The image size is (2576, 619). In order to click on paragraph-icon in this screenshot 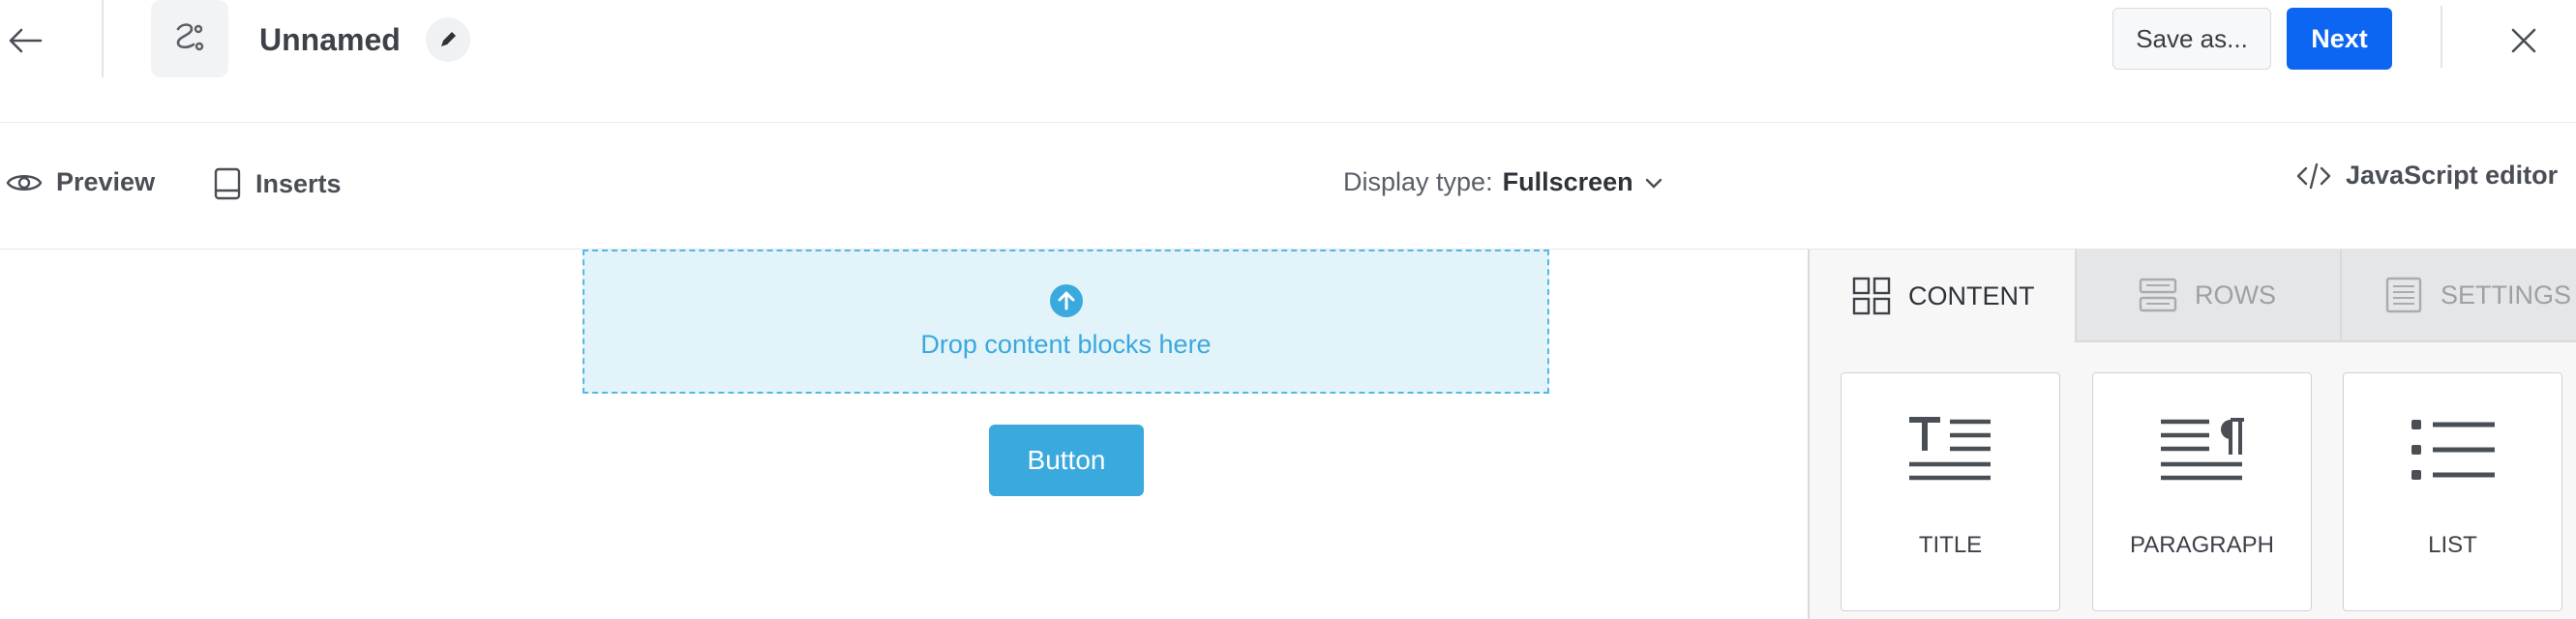, I will do `click(2202, 449)`.